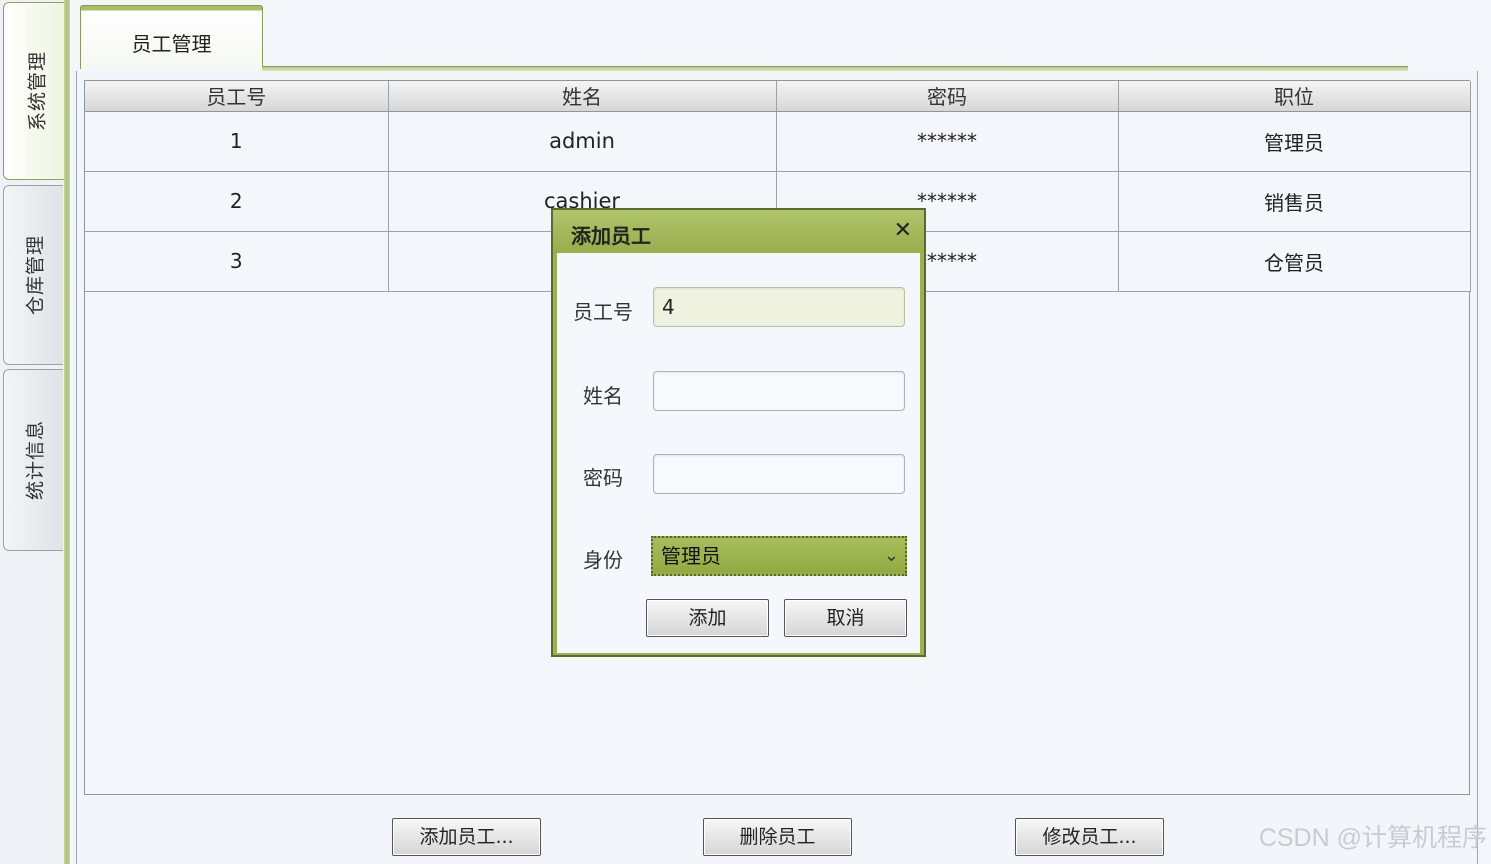 The width and height of the screenshot is (1491, 864). I want to click on employee-id-input: 4, so click(779, 307).